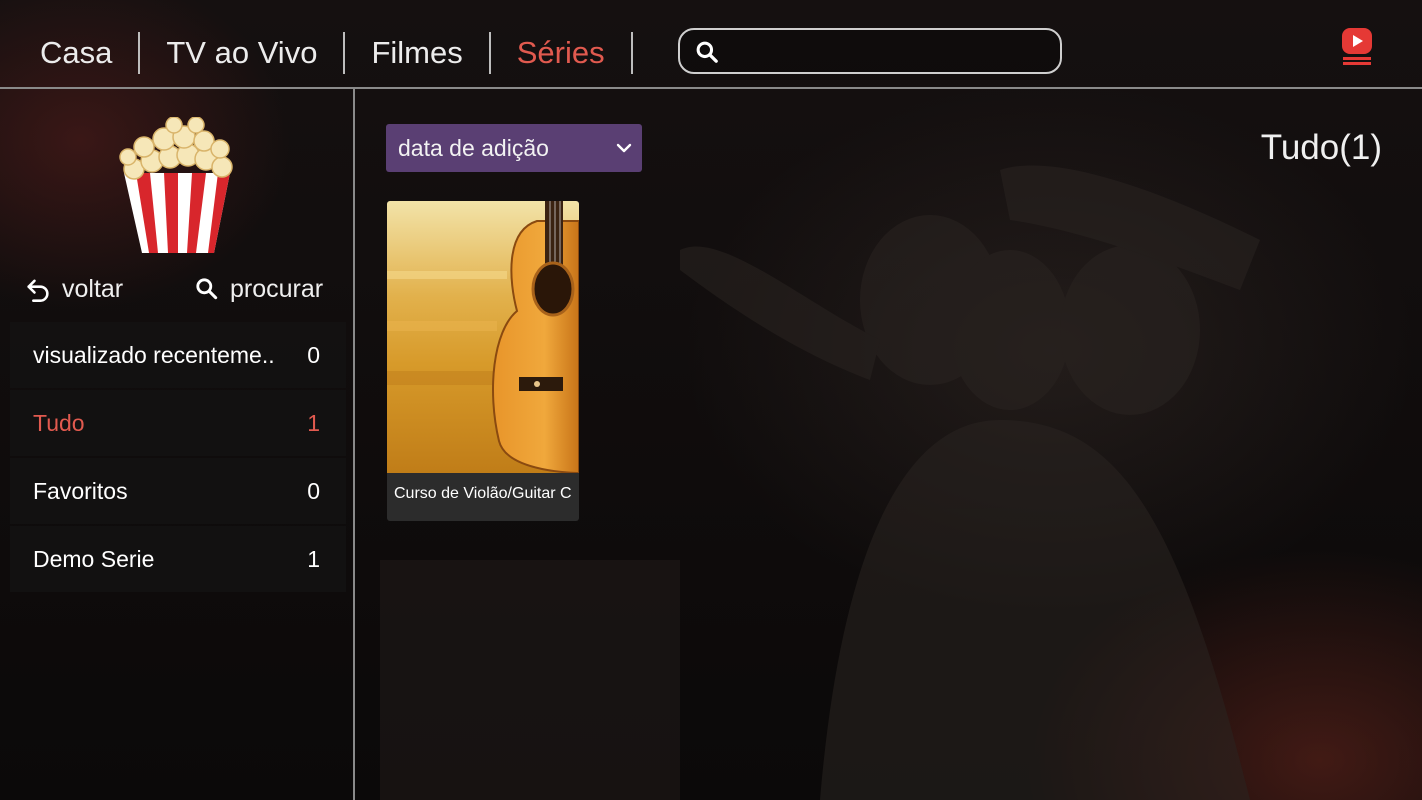 This screenshot has height=800, width=1422. What do you see at coordinates (483, 493) in the screenshot?
I see `series-title: Curso de Violão/Guitar C` at bounding box center [483, 493].